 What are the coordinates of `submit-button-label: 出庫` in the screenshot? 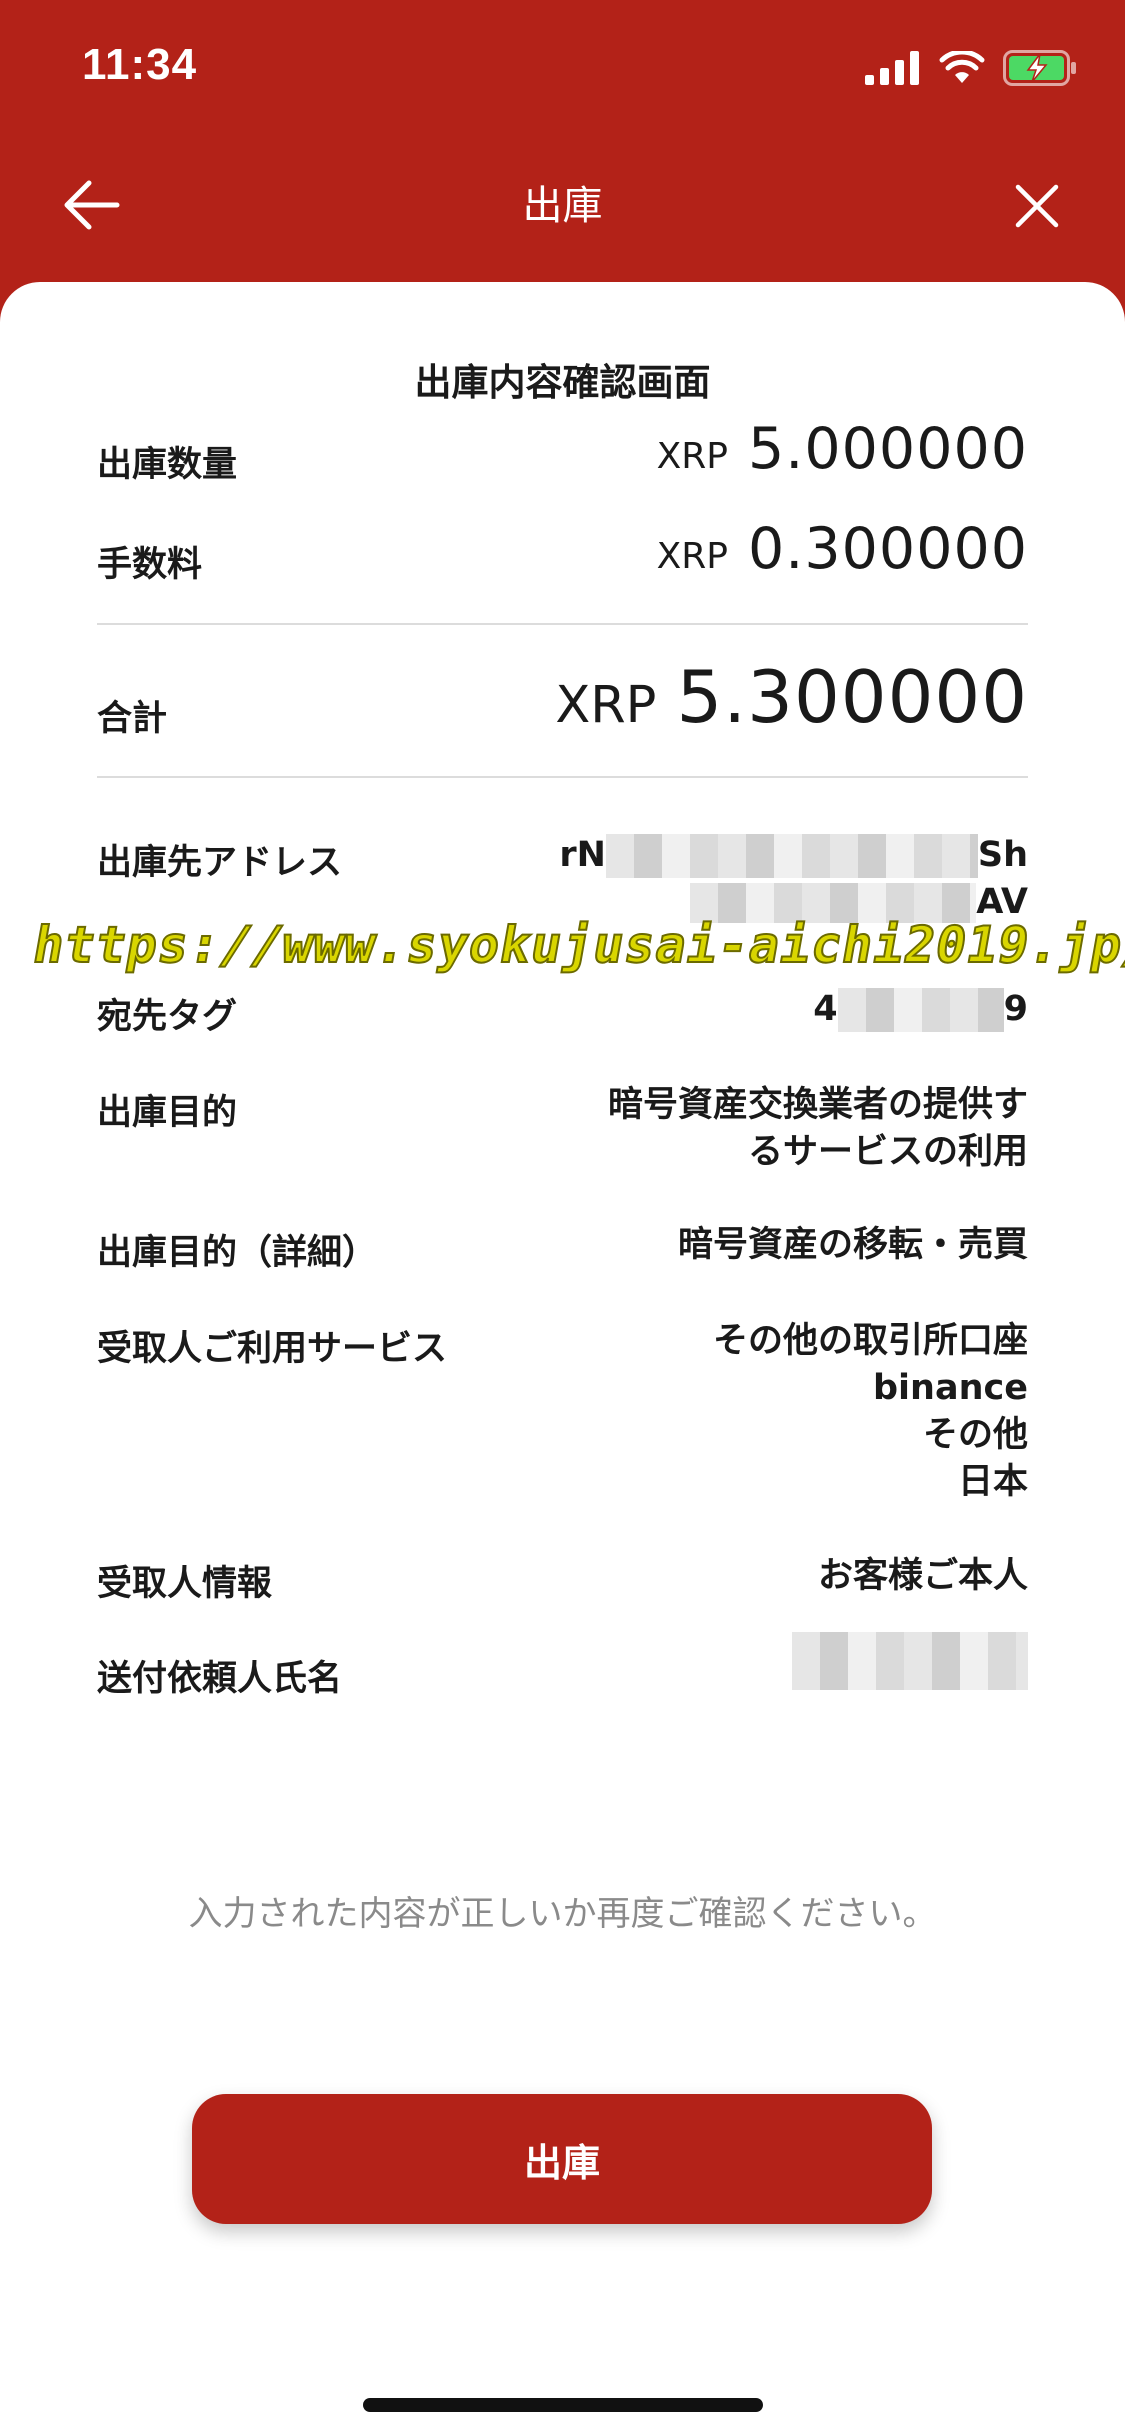 It's located at (561, 2162).